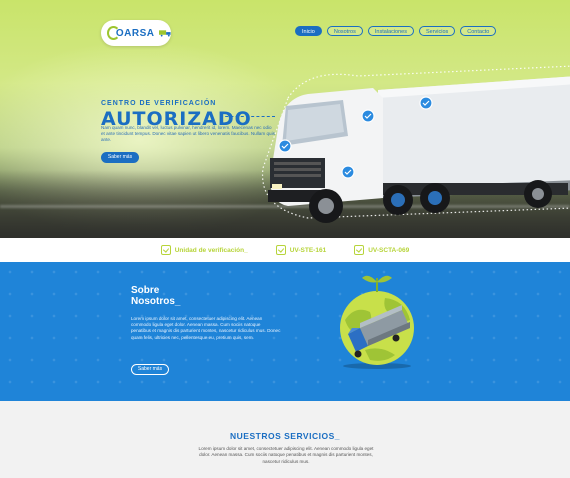  I want to click on hero-tagline: CENTRO DE VERIFICACIÓN, so click(159, 103).